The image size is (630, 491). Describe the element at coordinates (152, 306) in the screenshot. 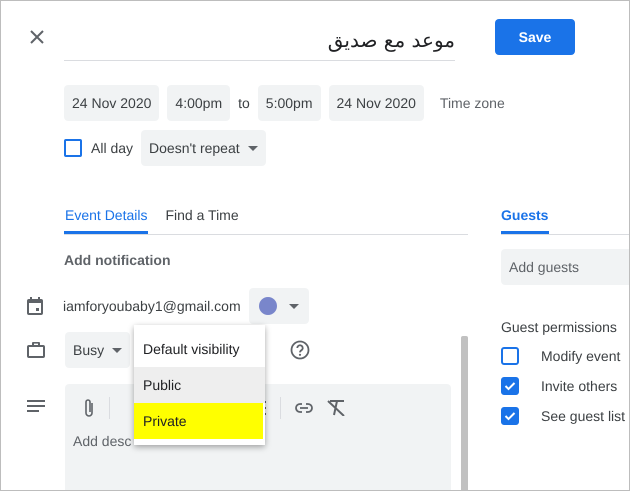

I see `calendar-account: iamforyoubaby1@gmail.com` at that location.